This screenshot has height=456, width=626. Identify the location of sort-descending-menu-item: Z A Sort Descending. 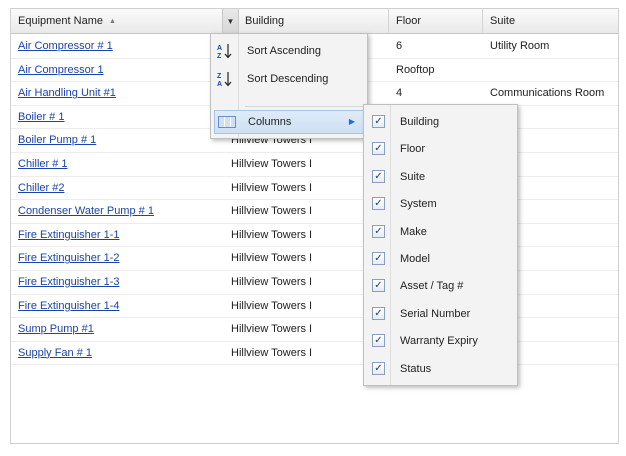
(289, 79).